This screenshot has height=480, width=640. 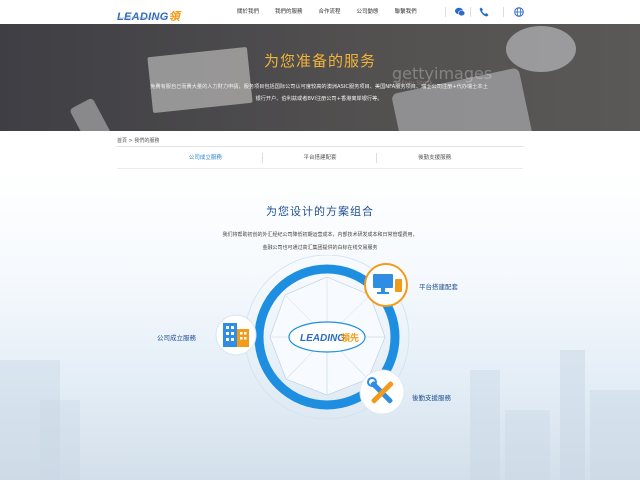 I want to click on breadcrumb-home: 首頁, so click(x=122, y=141).